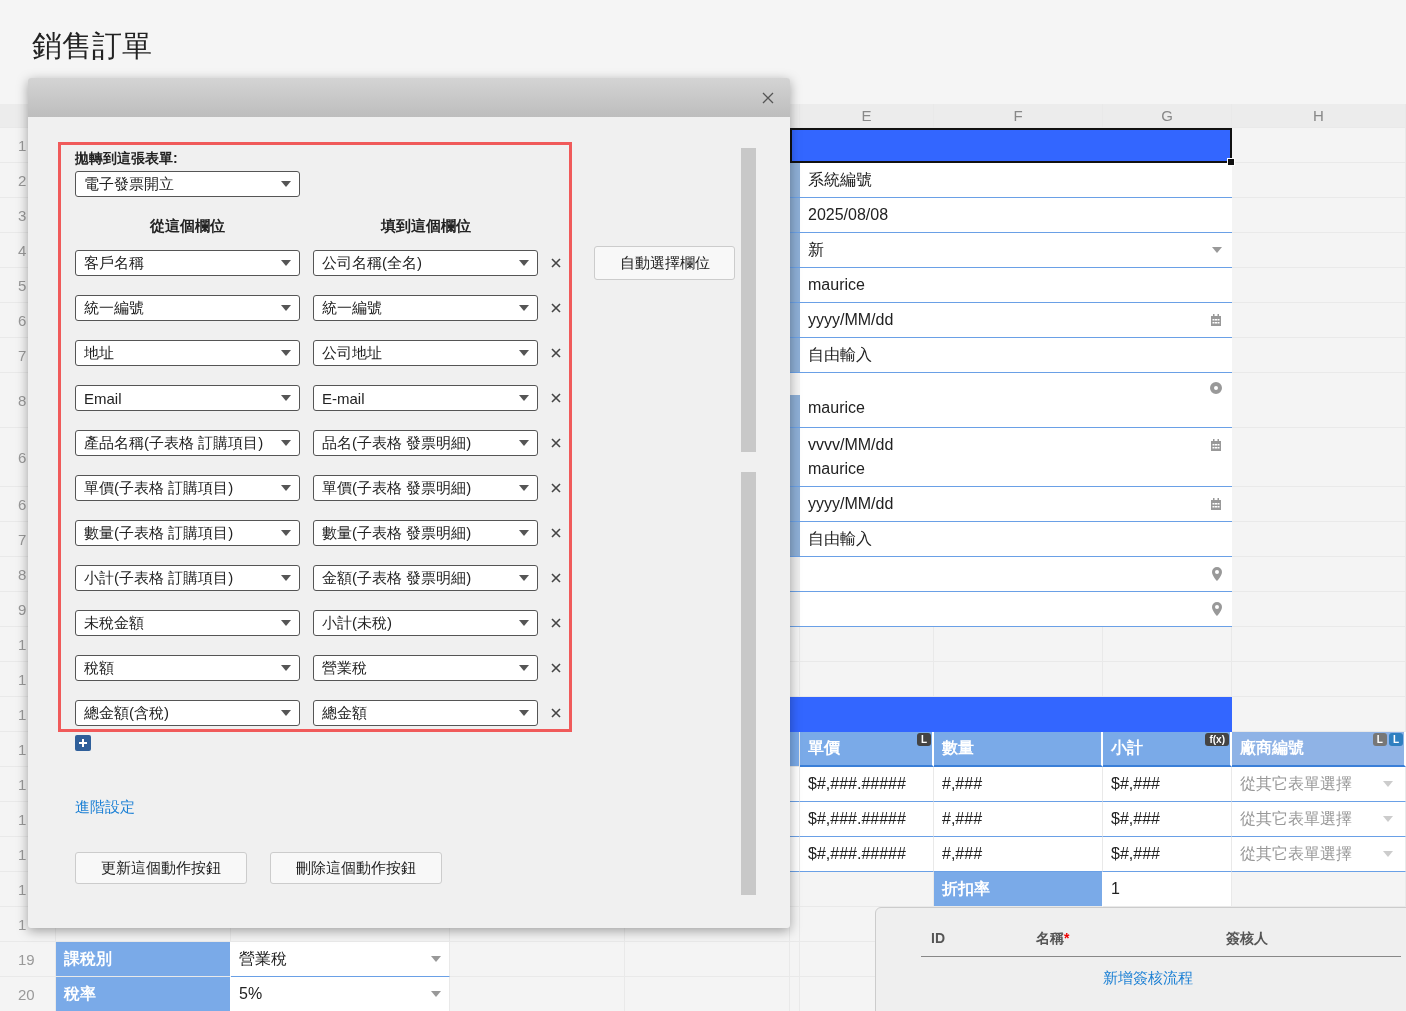 This screenshot has height=1011, width=1406. What do you see at coordinates (425, 623) in the screenshot?
I see `dropdown: 小計(未稅)` at bounding box center [425, 623].